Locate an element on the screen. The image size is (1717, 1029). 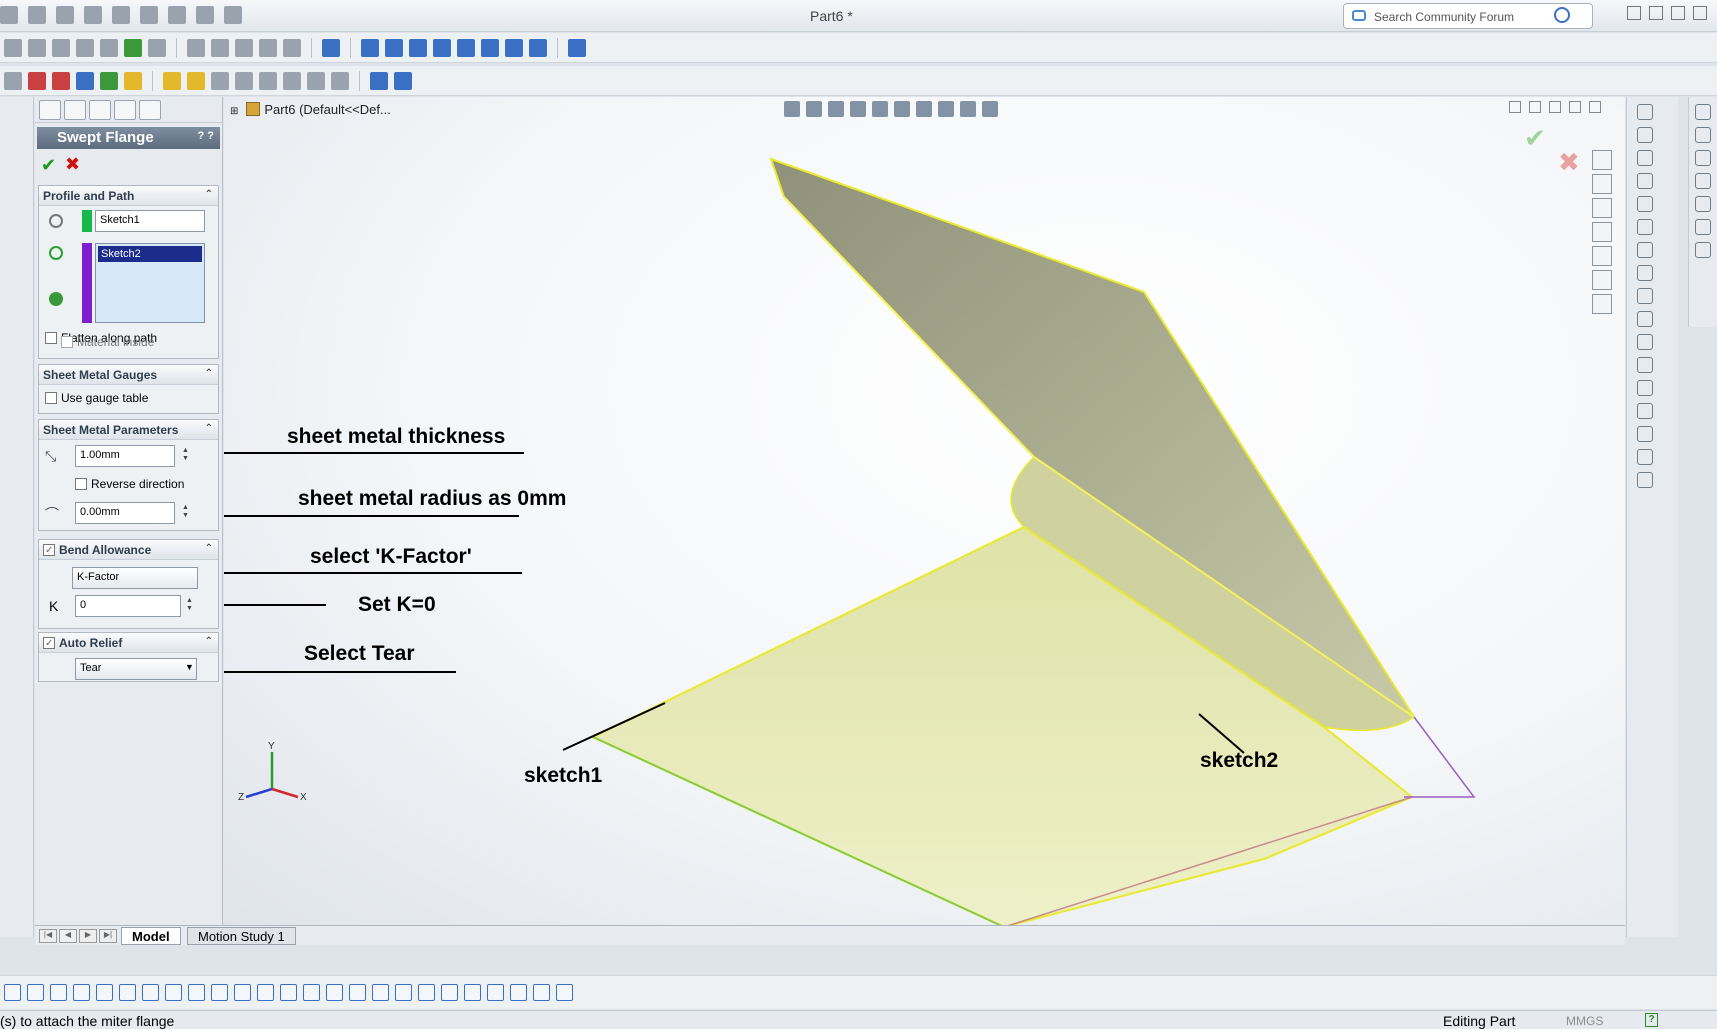
extrude-icon is located at coordinates (1703, 112).